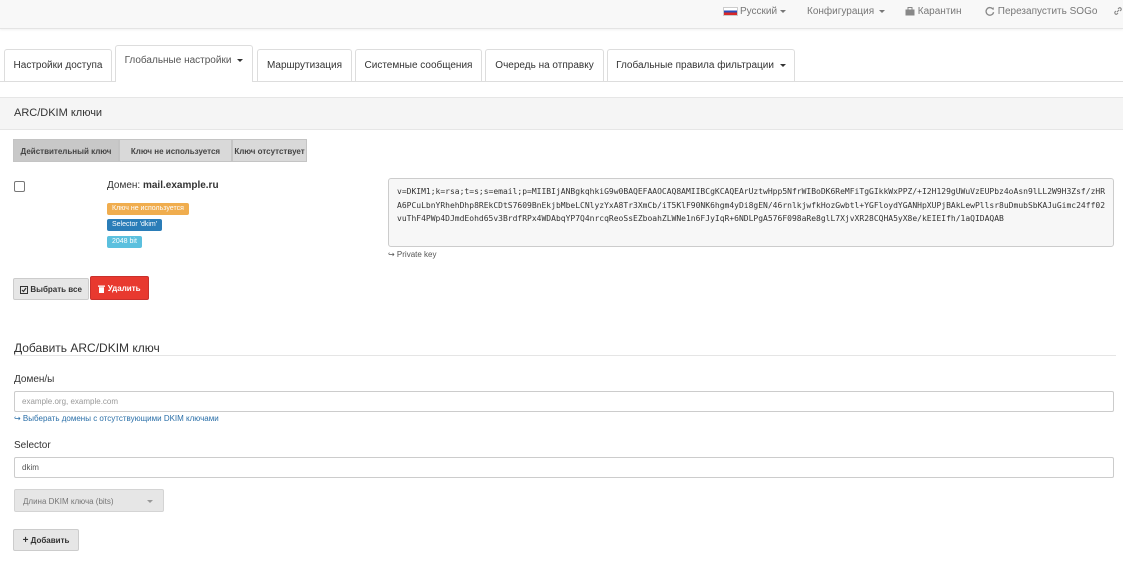 The image size is (1123, 565). Describe the element at coordinates (124, 288) in the screenshot. I see `delete-label: Удалить` at that location.